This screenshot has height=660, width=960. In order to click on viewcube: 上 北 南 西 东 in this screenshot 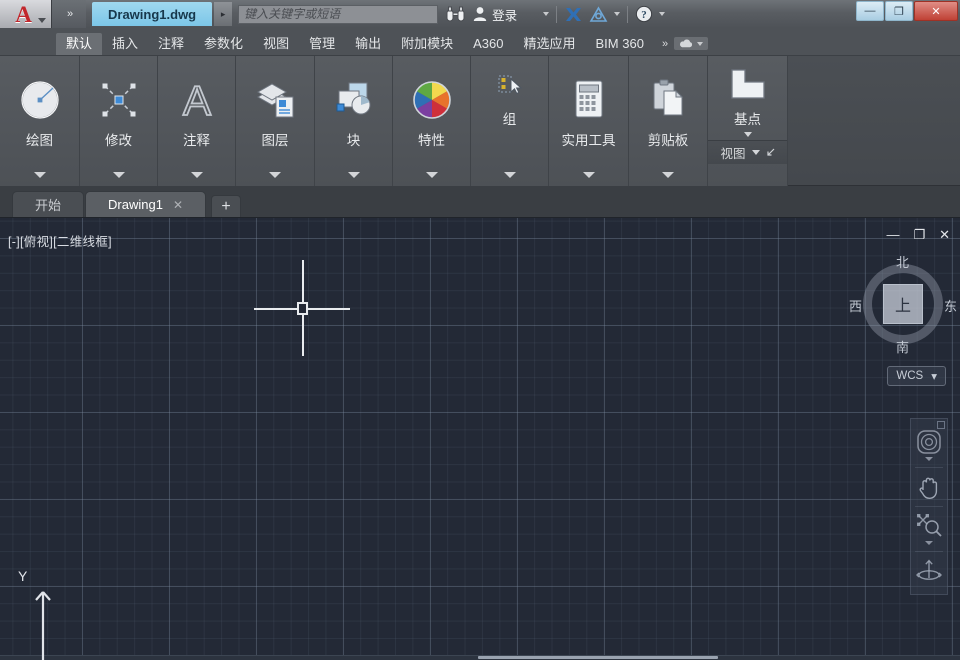, I will do `click(903, 304)`.